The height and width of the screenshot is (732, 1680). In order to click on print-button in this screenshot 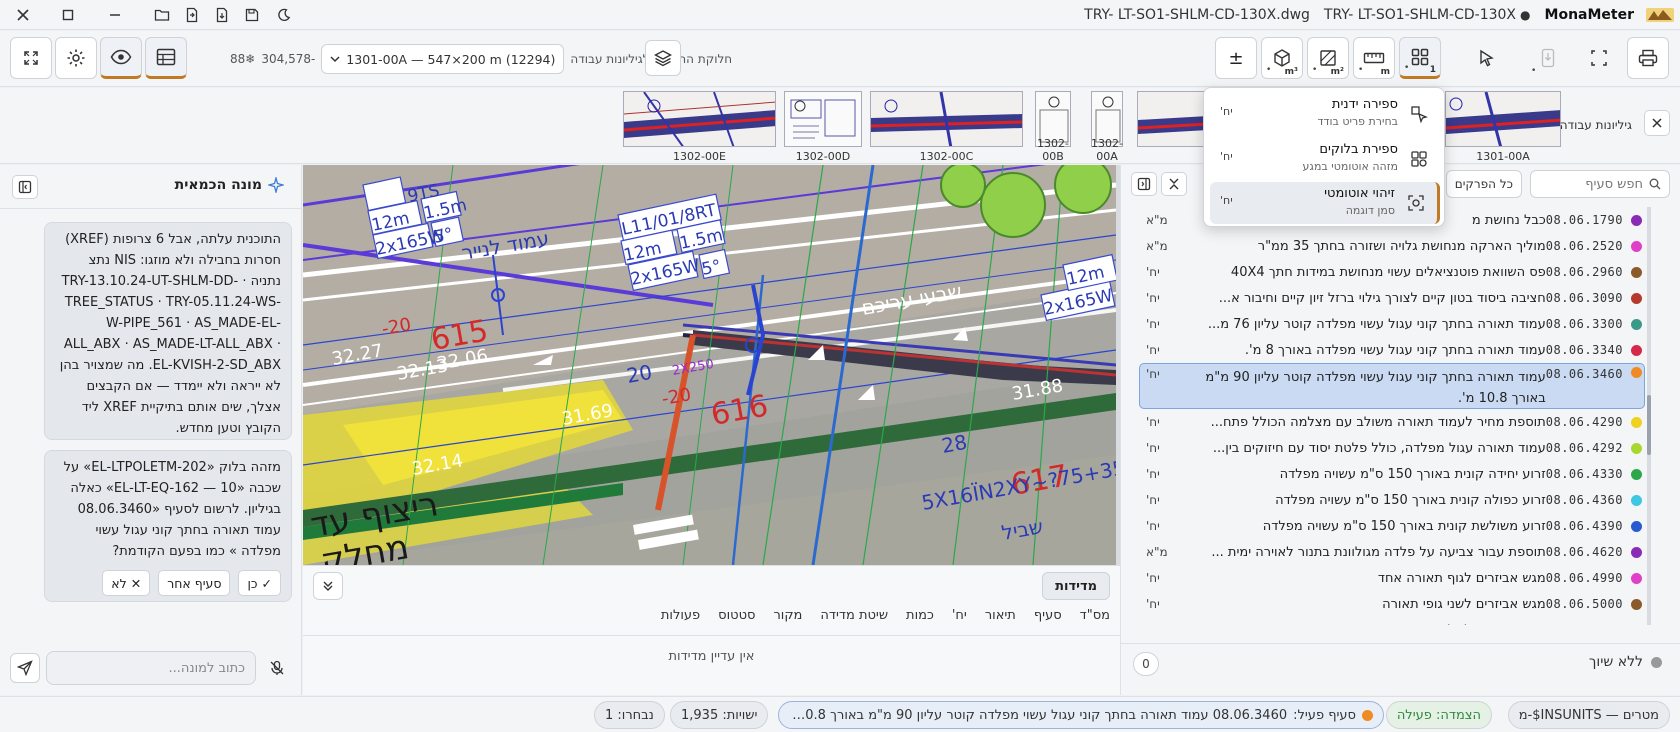, I will do `click(1648, 58)`.